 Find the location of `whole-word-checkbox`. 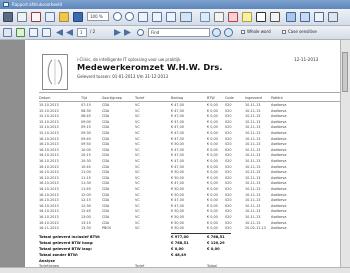

whole-word-checkbox is located at coordinates (243, 32).